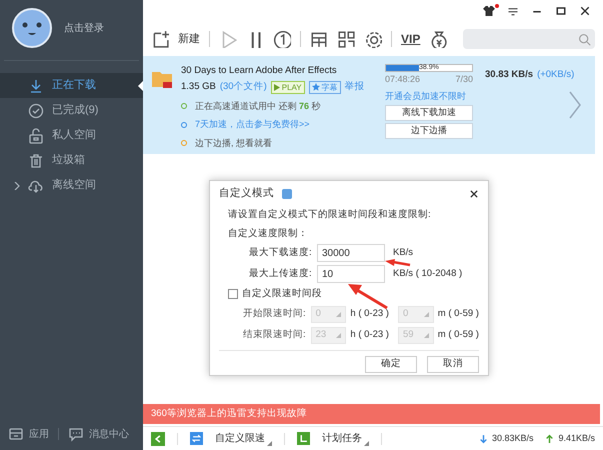 The width and height of the screenshot is (603, 450). I want to click on checkbox-label: 自定义限速时间段, so click(282, 294).